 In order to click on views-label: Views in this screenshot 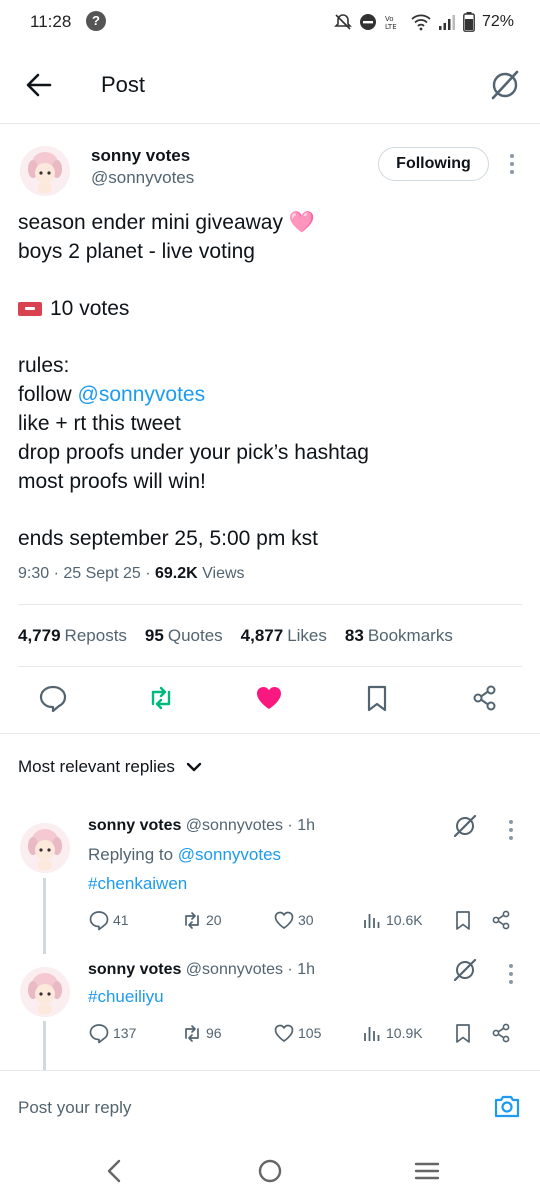, I will do `click(221, 573)`.